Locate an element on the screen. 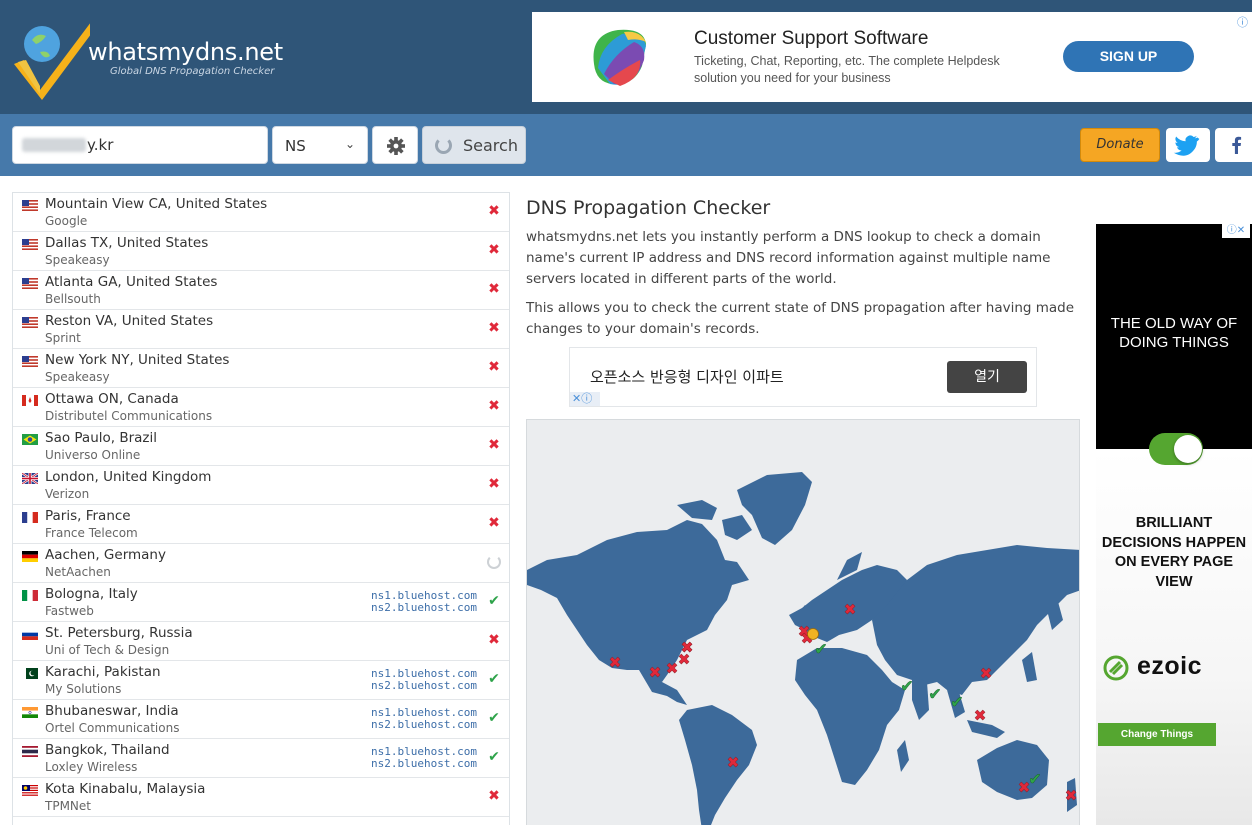  loading-spinner-icon is located at coordinates (494, 562).